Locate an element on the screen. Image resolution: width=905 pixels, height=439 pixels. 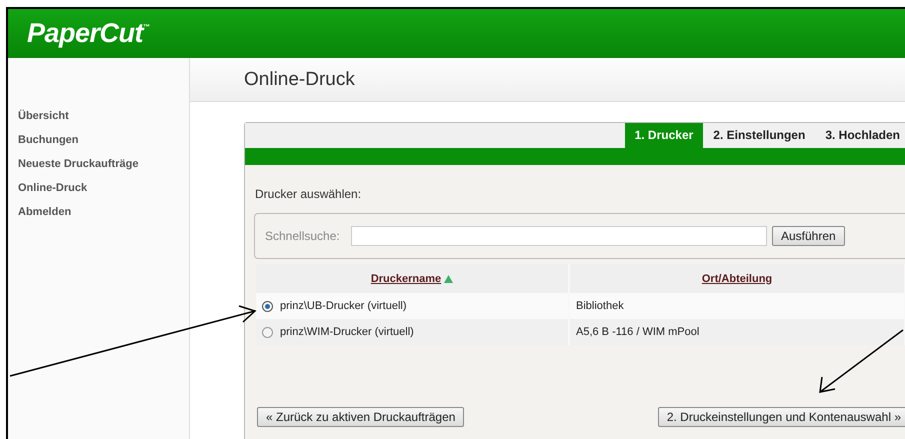
page-title: Online-Druck is located at coordinates (299, 79).